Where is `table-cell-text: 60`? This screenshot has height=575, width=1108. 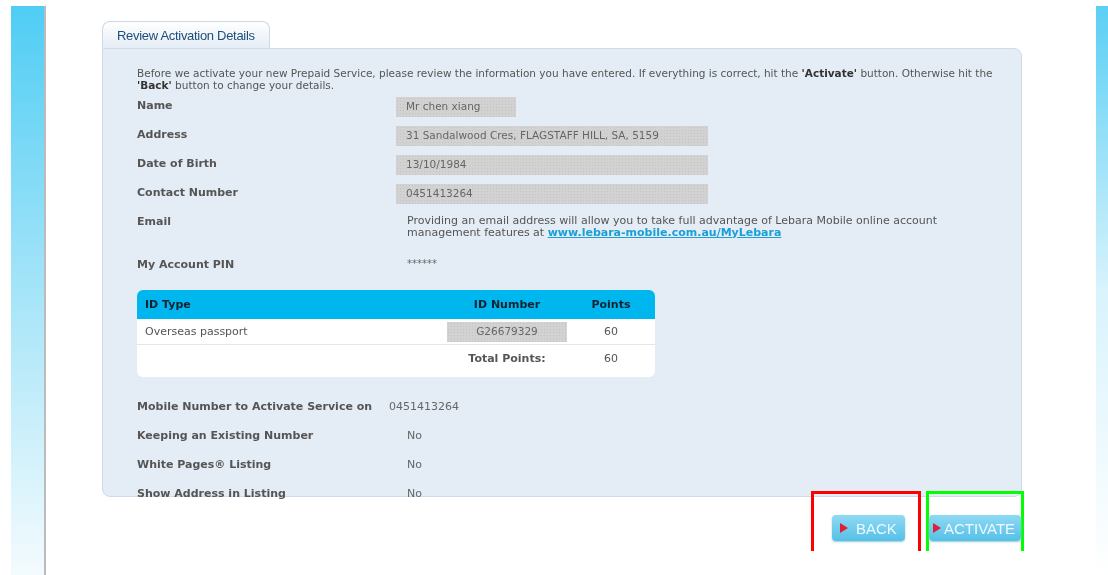 table-cell-text: 60 is located at coordinates (611, 331).